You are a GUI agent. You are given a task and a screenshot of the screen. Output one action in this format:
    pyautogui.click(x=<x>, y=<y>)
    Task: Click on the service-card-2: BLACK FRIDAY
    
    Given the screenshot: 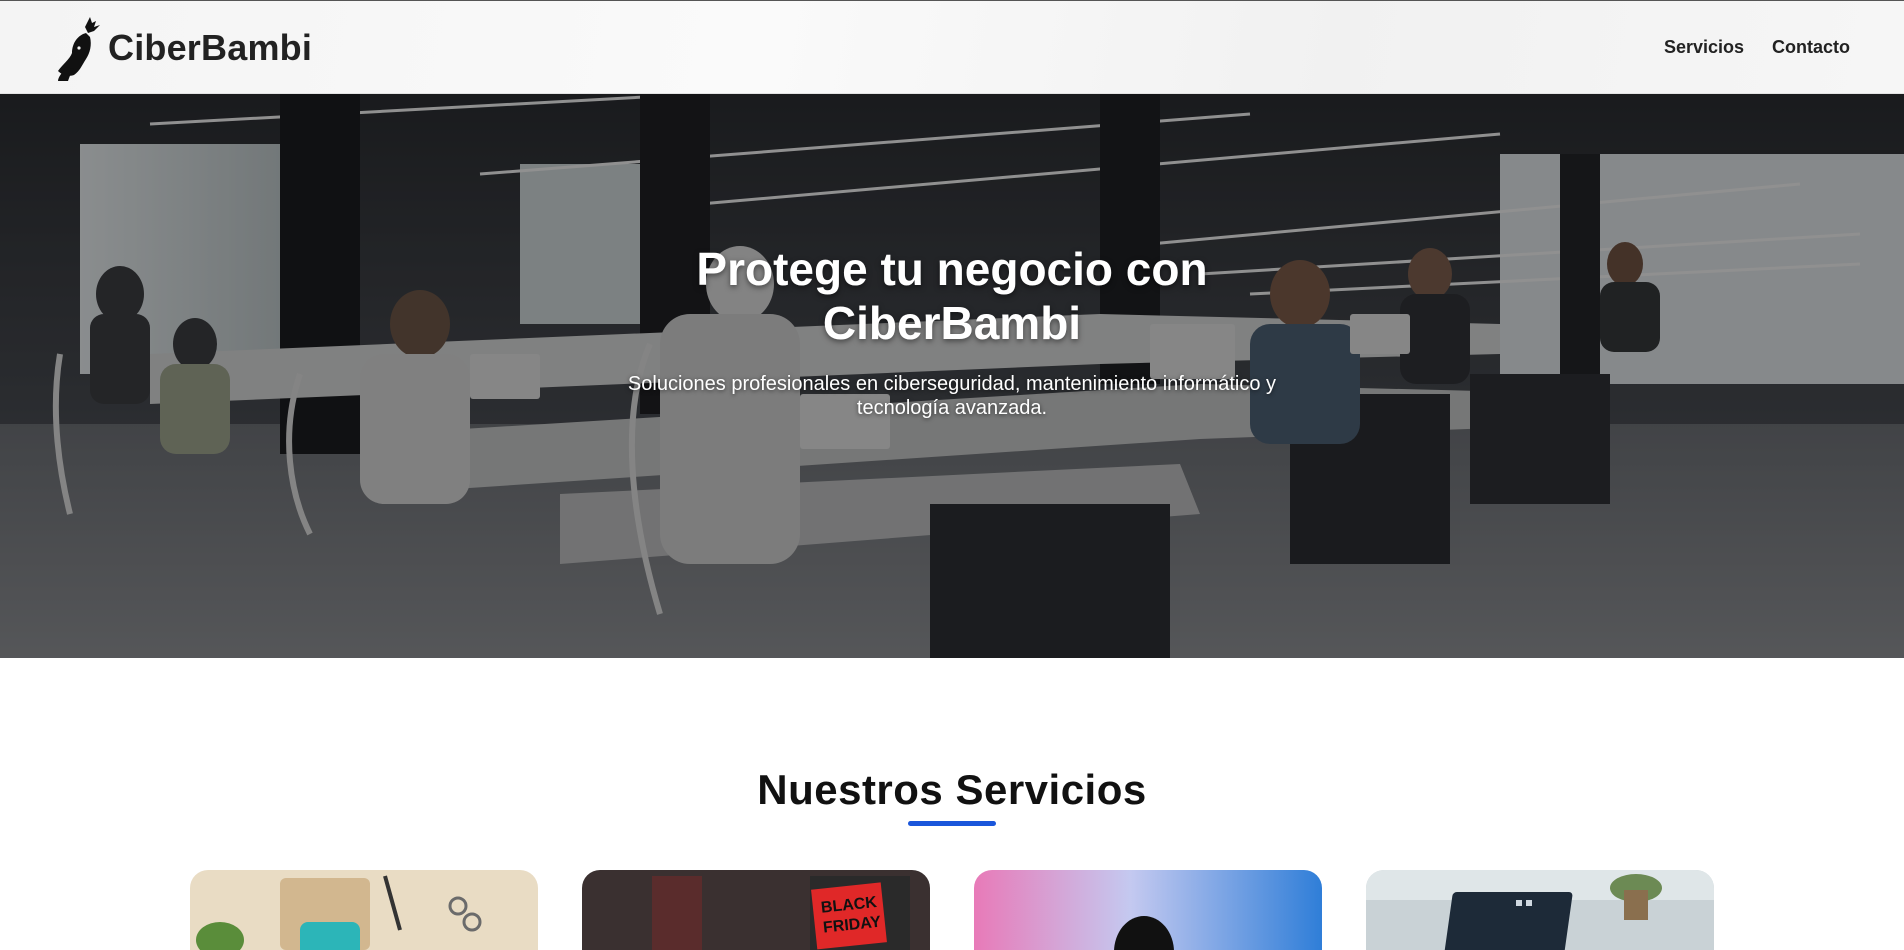 What is the action you would take?
    pyautogui.click(x=756, y=910)
    